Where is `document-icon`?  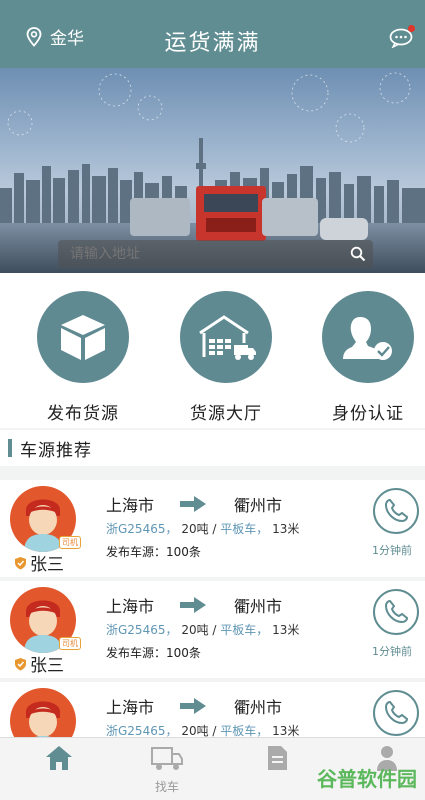 document-icon is located at coordinates (277, 758).